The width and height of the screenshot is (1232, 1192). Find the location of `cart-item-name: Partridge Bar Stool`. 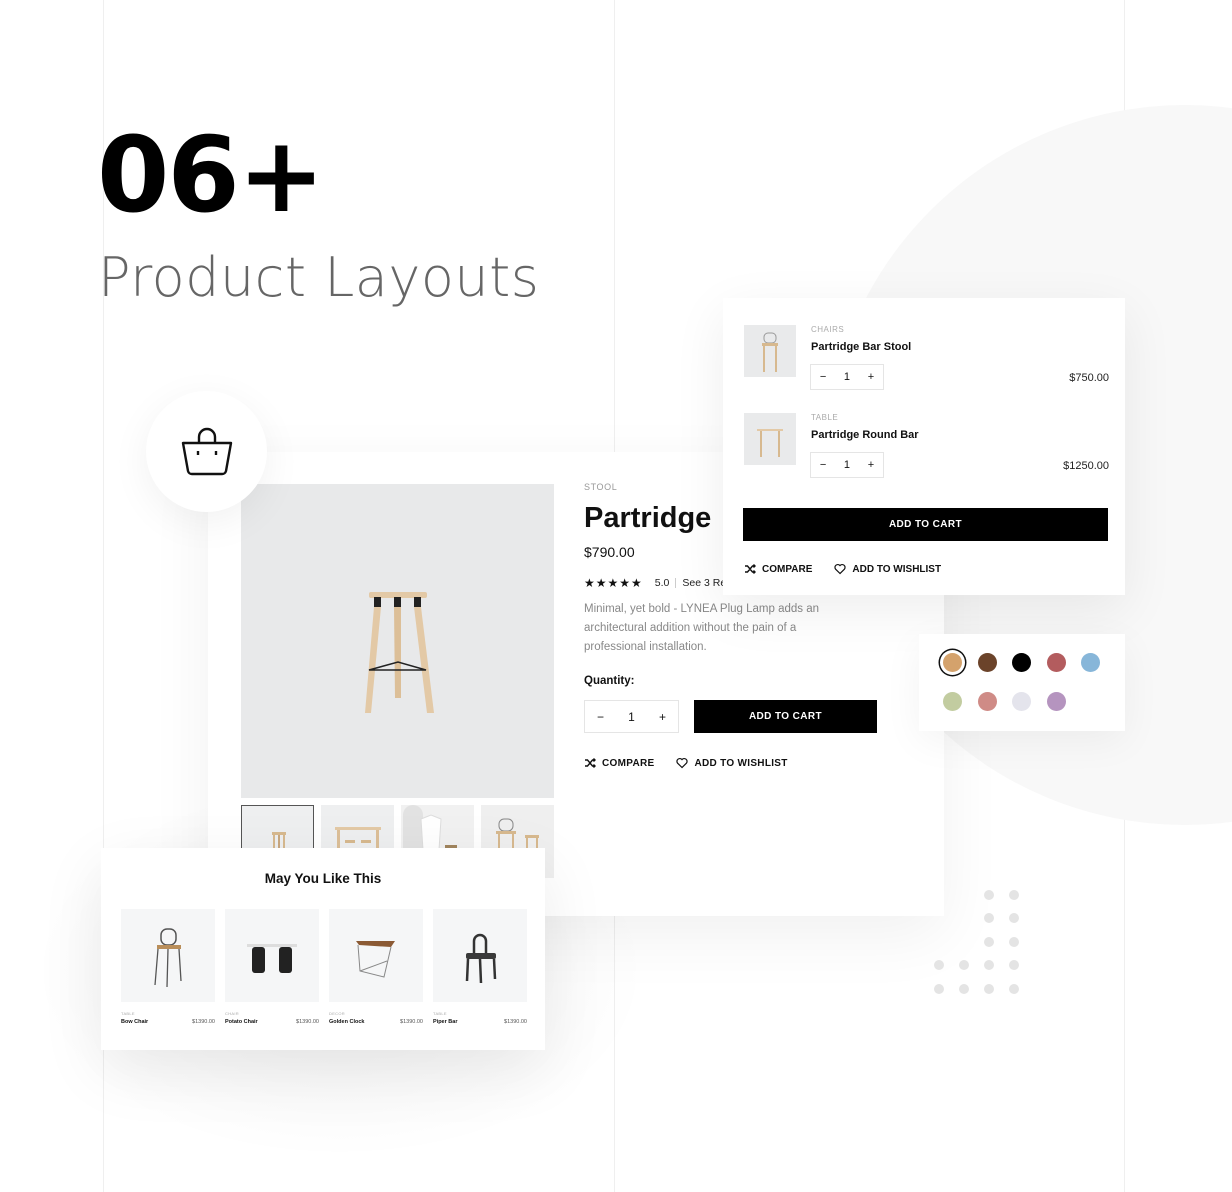

cart-item-name: Partridge Bar Stool is located at coordinates (861, 347).